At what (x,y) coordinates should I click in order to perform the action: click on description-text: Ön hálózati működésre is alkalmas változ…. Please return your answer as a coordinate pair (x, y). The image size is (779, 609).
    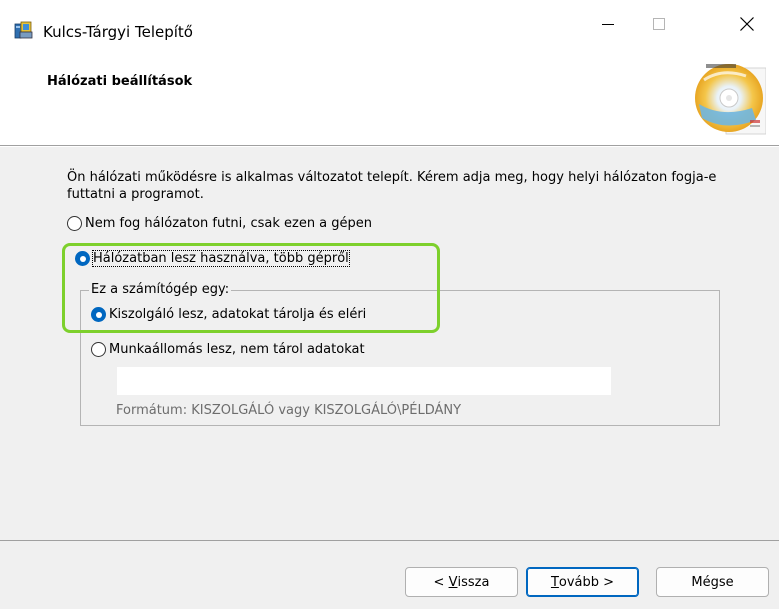
    Looking at the image, I should click on (392, 186).